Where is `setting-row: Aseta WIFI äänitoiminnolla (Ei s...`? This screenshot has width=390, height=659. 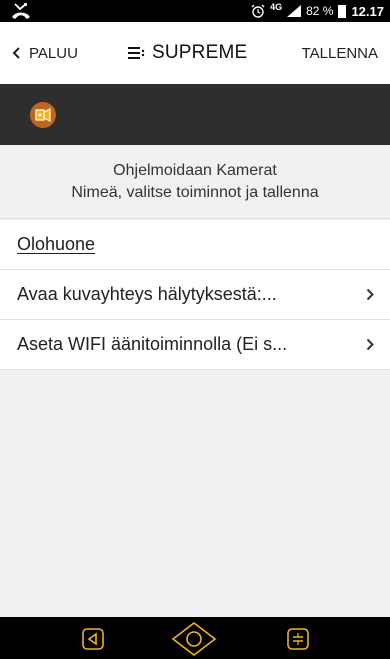 setting-row: Aseta WIFI äänitoiminnolla (Ei s... is located at coordinates (195, 345).